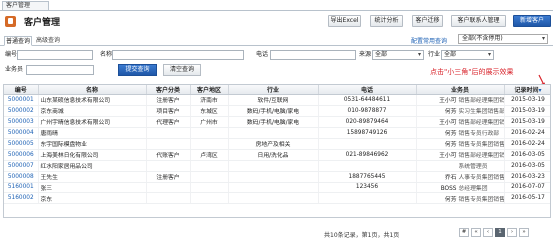  I want to click on col-header-industry: 行业, so click(273, 90).